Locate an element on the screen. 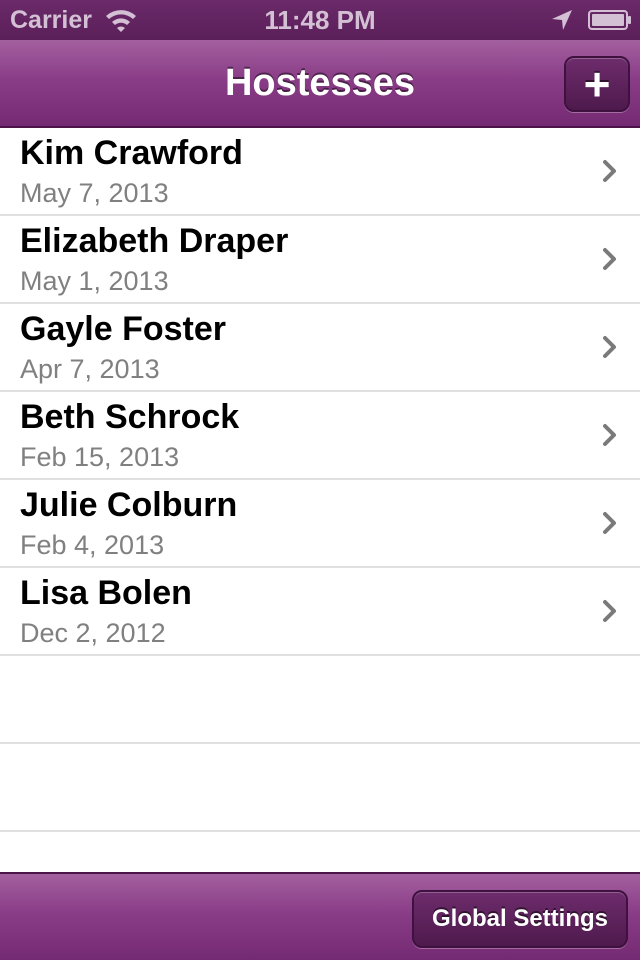 The image size is (640, 960). hostess-date: Feb 4, 2013 is located at coordinates (92, 545).